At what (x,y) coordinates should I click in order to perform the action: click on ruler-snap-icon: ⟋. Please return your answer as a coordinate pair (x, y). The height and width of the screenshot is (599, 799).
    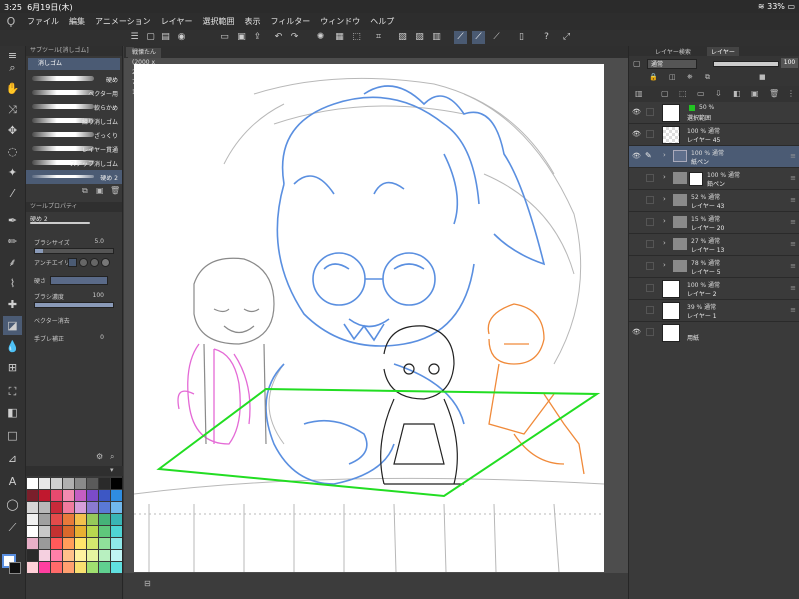
    Looking at the image, I should click on (460, 37).